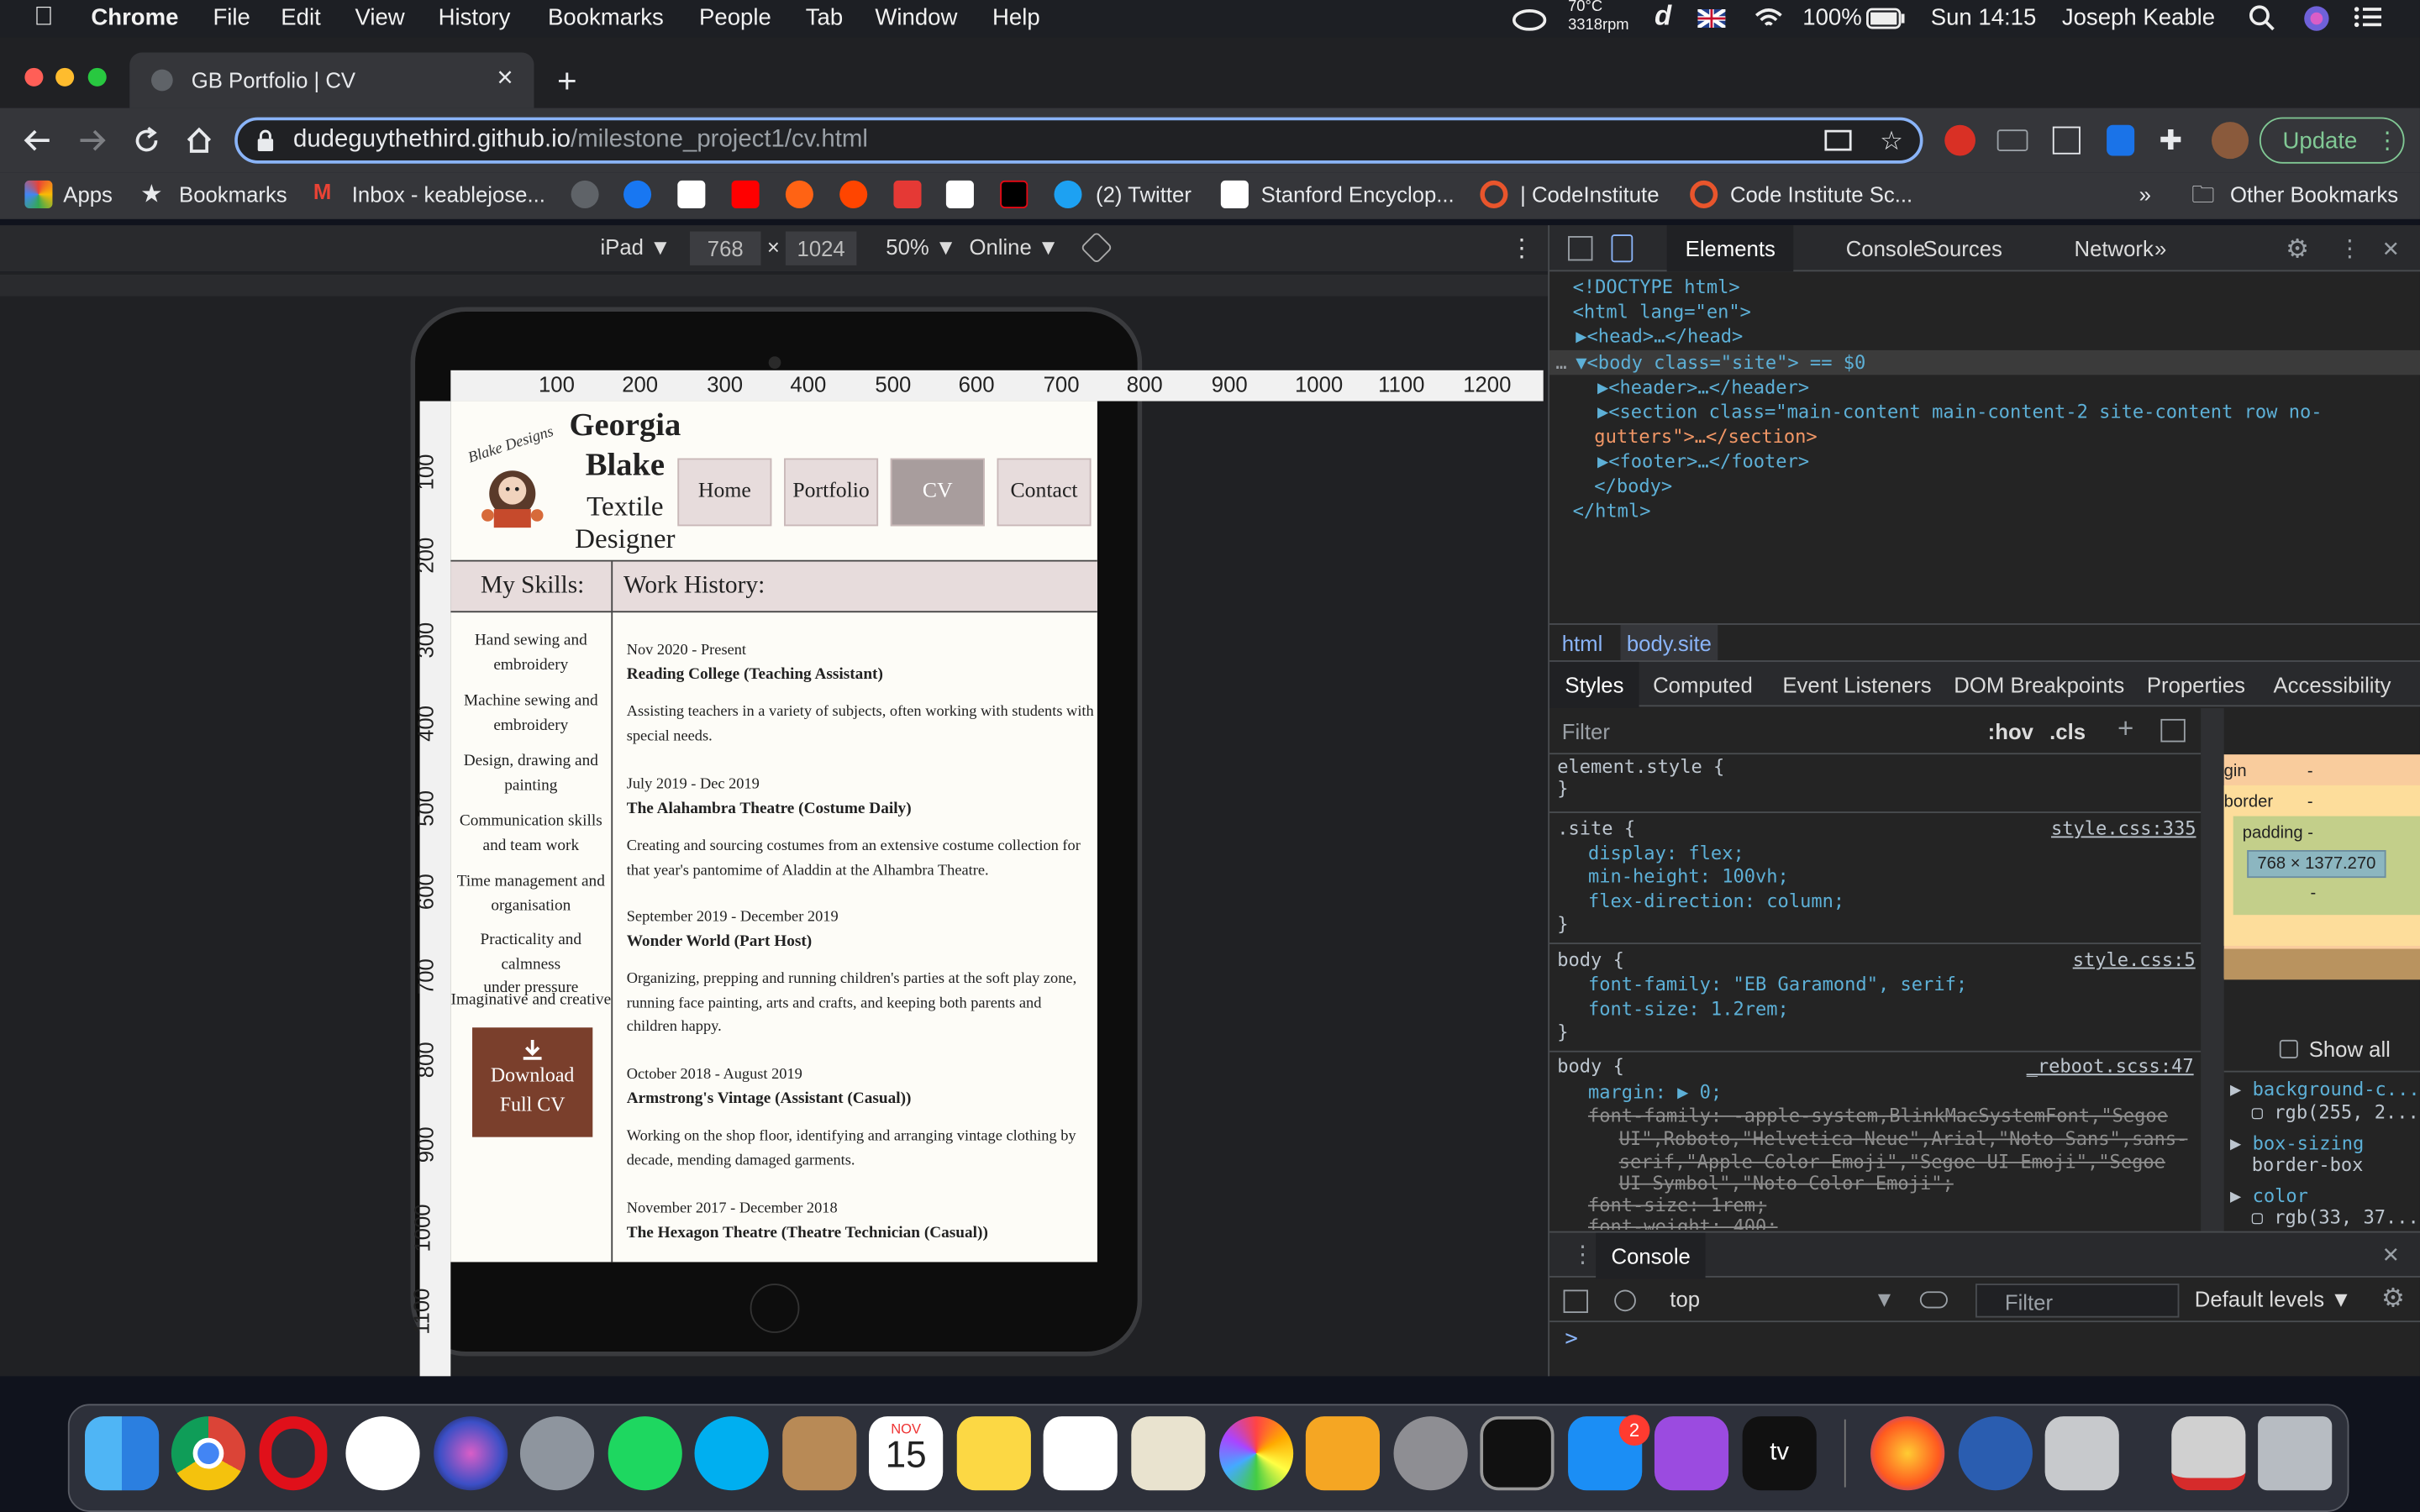 The width and height of the screenshot is (2420, 1512). Describe the element at coordinates (1622, 248) in the screenshot. I see `device-toggle-icon` at that location.